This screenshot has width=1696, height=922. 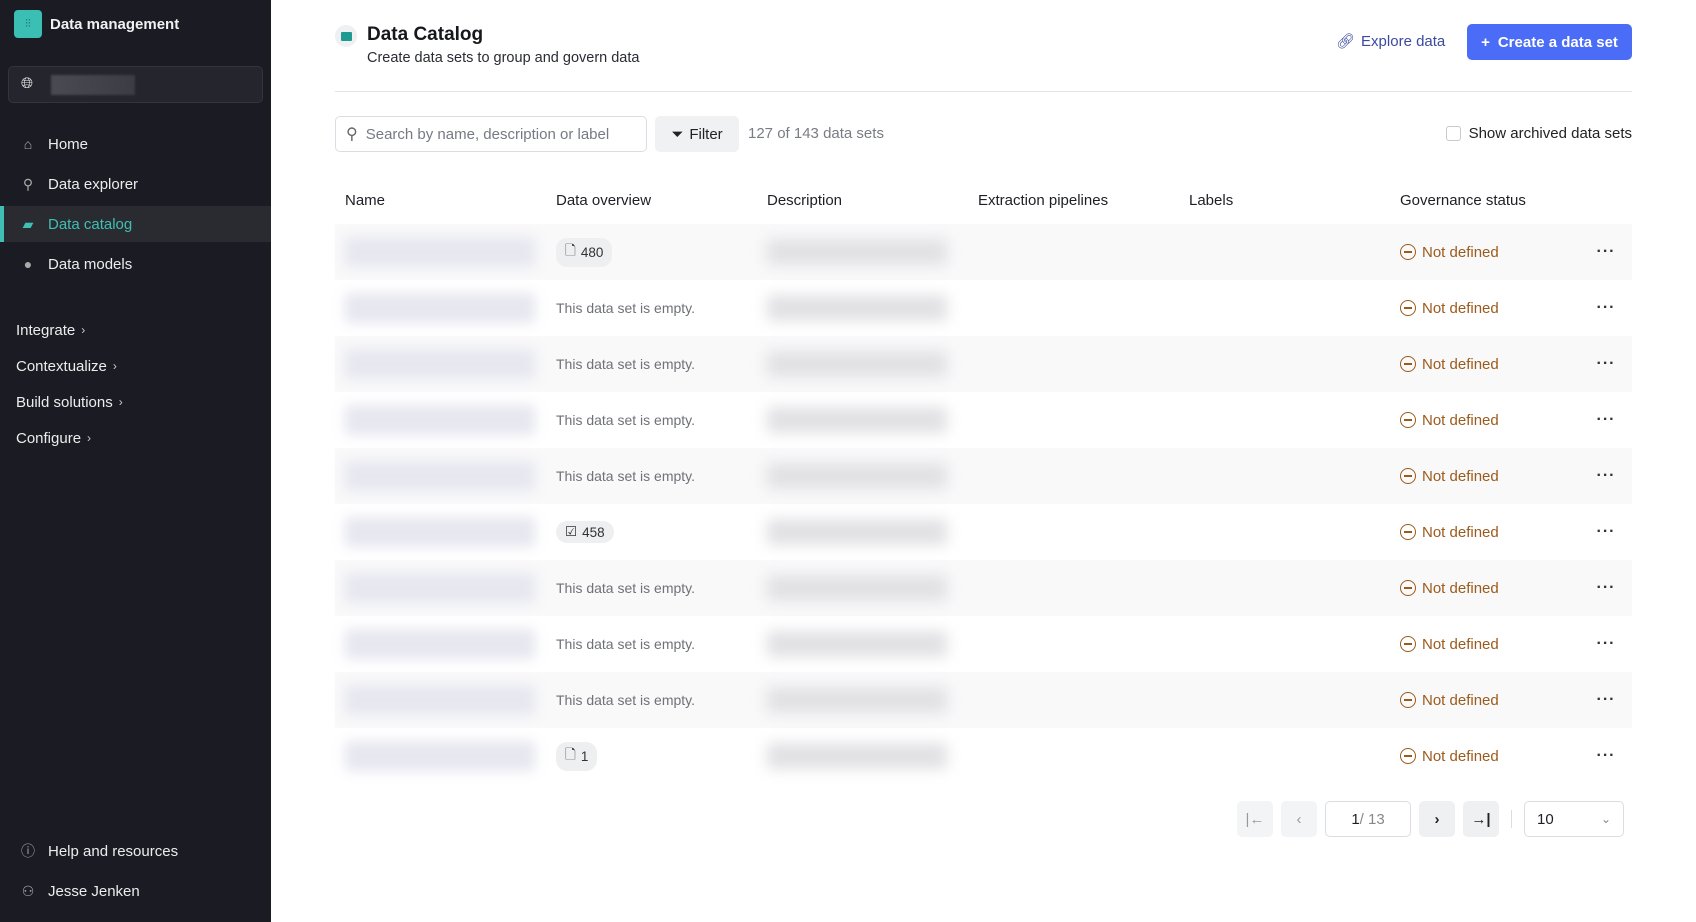 I want to click on sidebar-item-data-catalog: ▰ Data catalog, so click(x=135, y=224).